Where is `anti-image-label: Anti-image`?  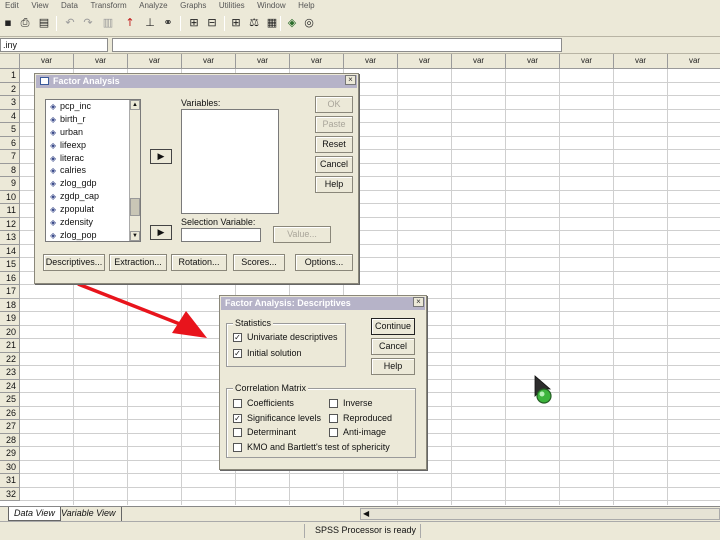 anti-image-label: Anti-image is located at coordinates (365, 432).